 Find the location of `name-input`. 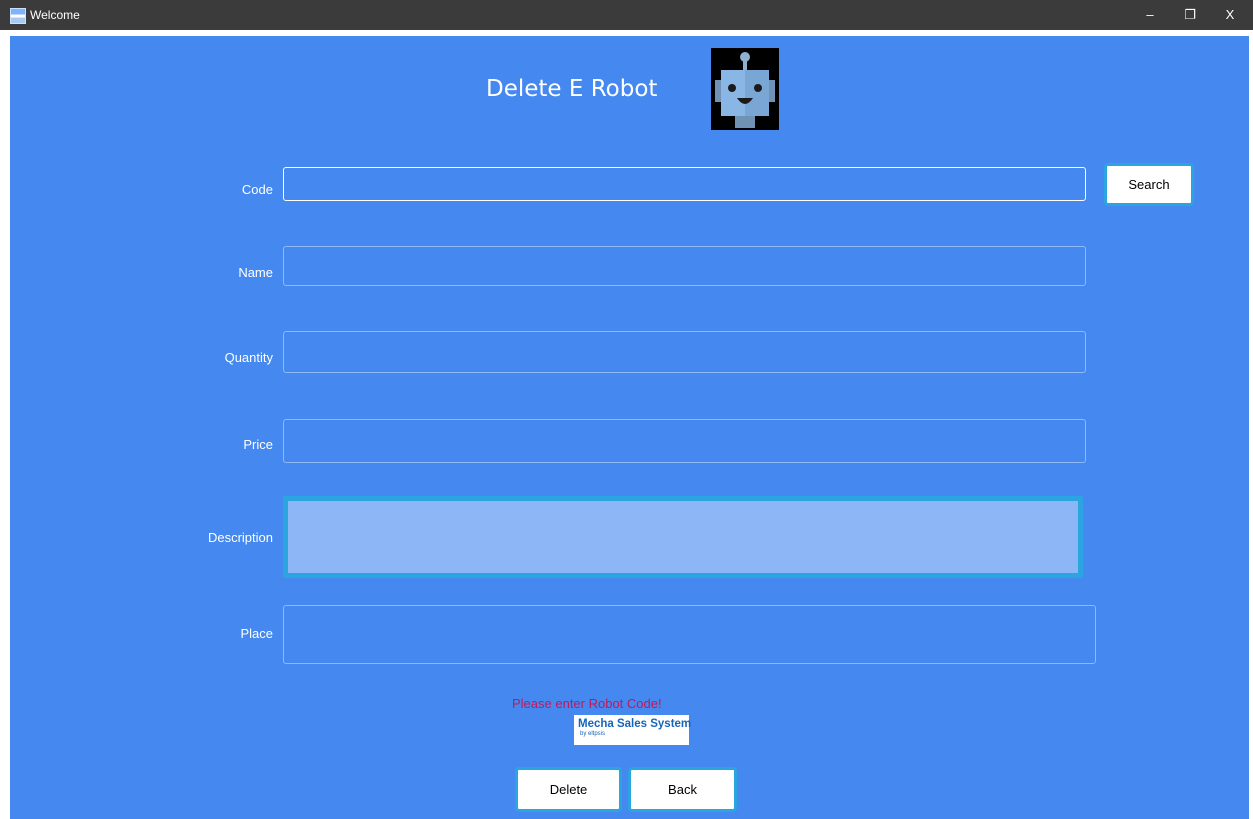

name-input is located at coordinates (684, 266).